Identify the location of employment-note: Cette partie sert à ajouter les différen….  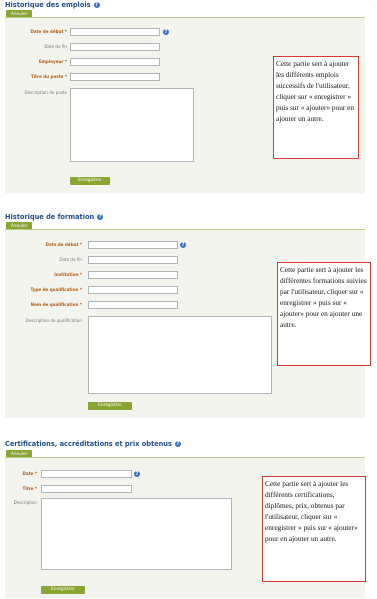
(316, 107).